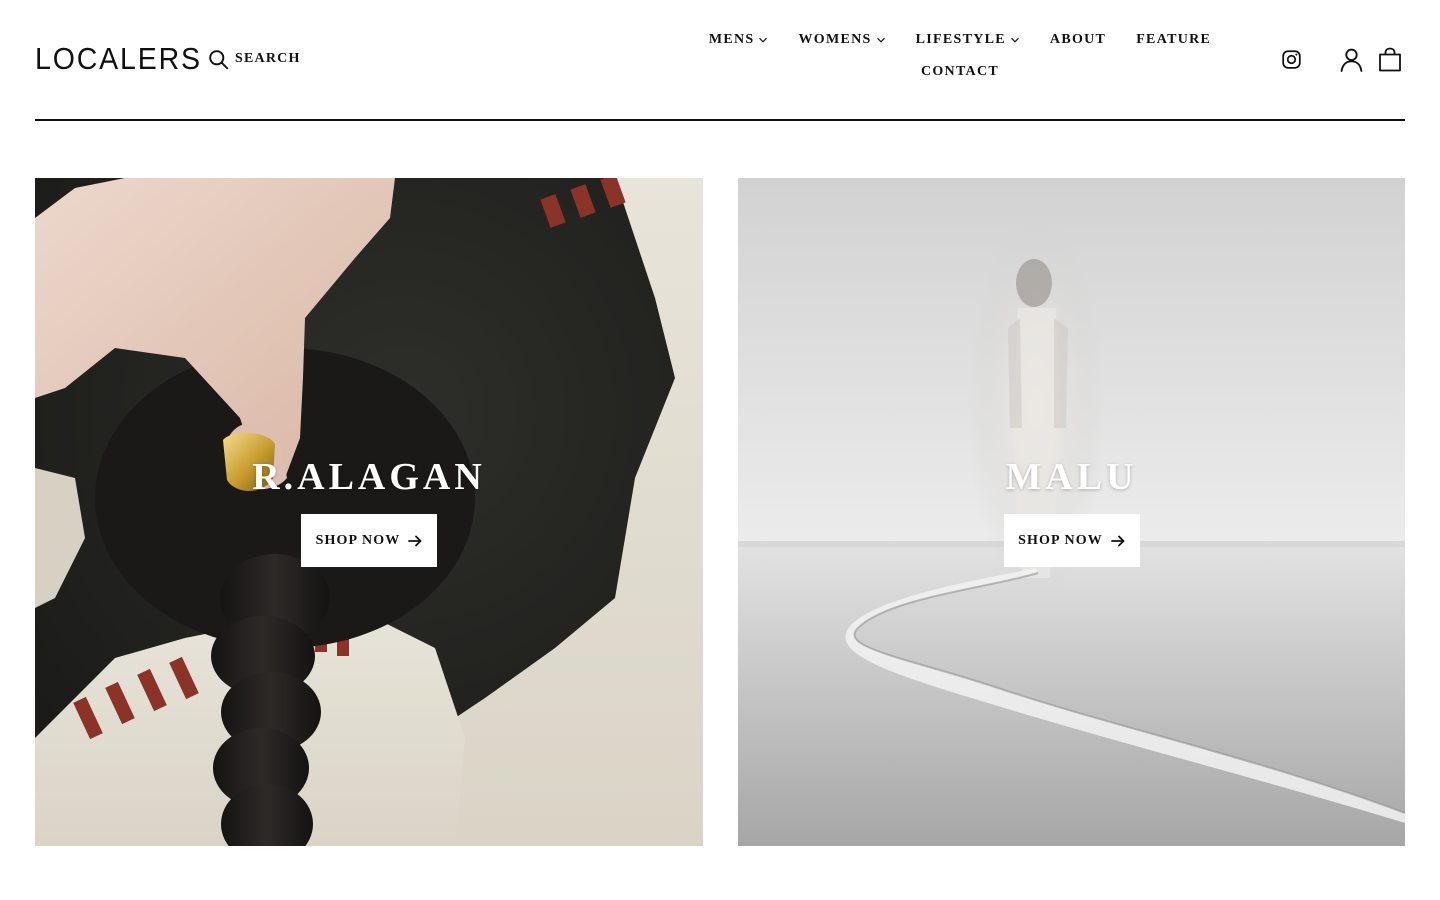 The width and height of the screenshot is (1440, 900). Describe the element at coordinates (1390, 59) in the screenshot. I see `cart-icon` at that location.